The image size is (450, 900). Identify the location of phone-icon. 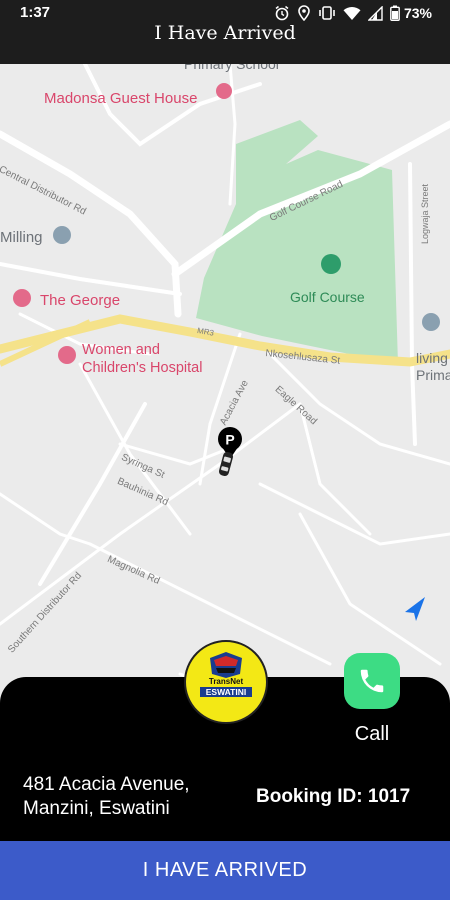
(372, 681).